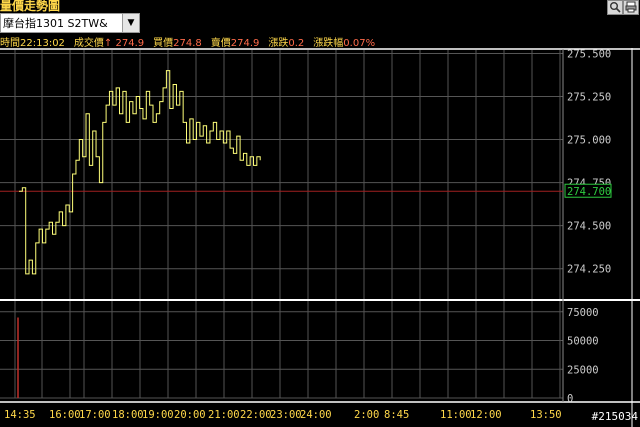 The height and width of the screenshot is (427, 640). What do you see at coordinates (614, 416) in the screenshot?
I see `watermark: #215034` at bounding box center [614, 416].